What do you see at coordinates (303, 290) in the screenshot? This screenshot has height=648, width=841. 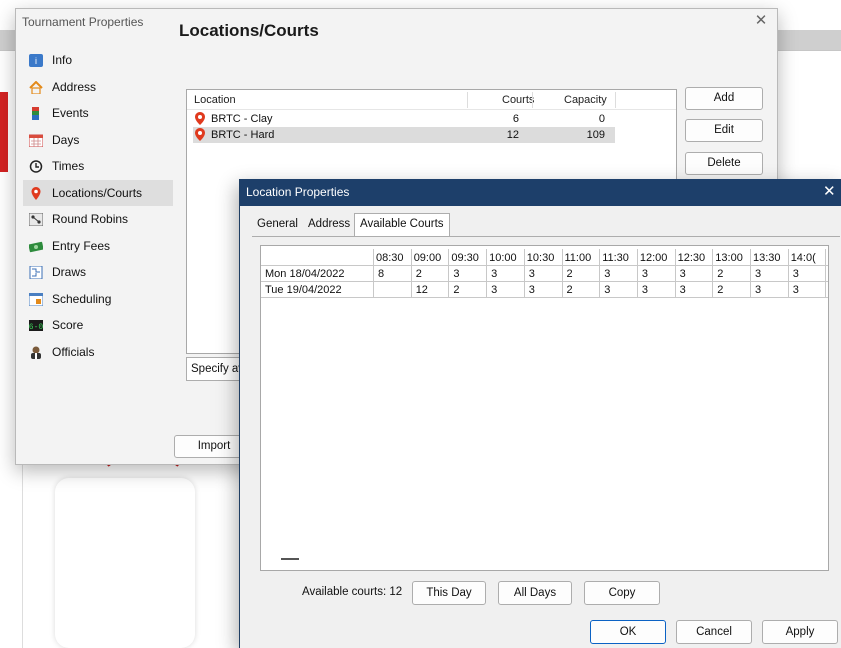 I see `day-label: Tue 19/04/2022` at bounding box center [303, 290].